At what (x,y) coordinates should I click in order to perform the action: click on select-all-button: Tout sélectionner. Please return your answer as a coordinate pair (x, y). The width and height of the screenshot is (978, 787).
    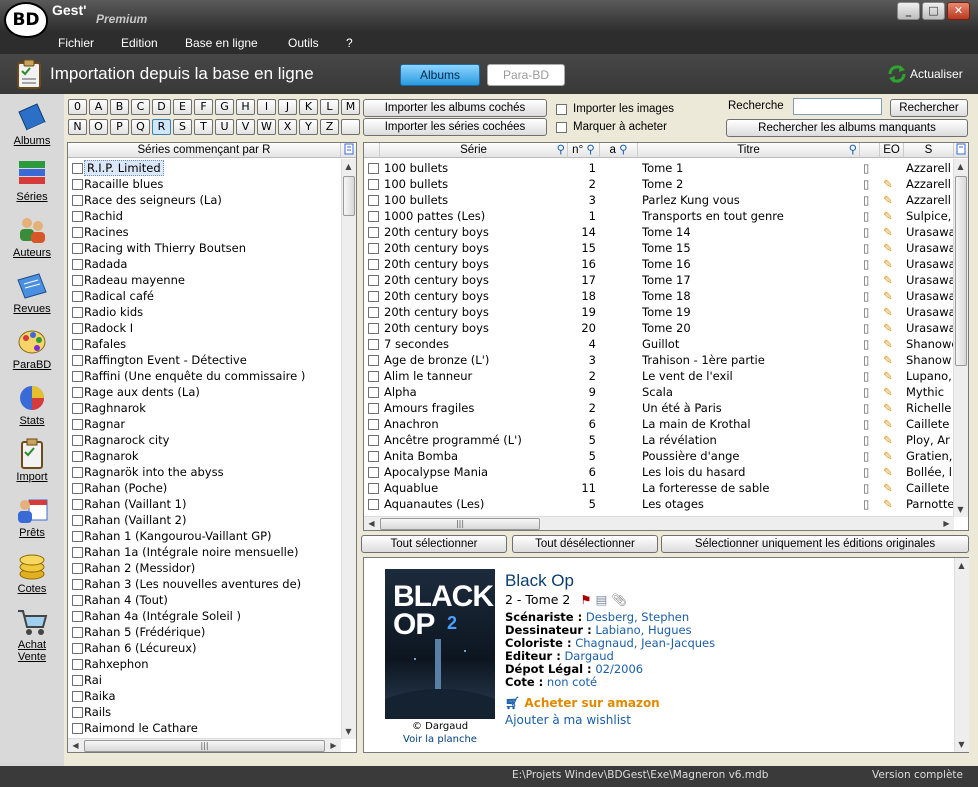
    Looking at the image, I should click on (434, 544).